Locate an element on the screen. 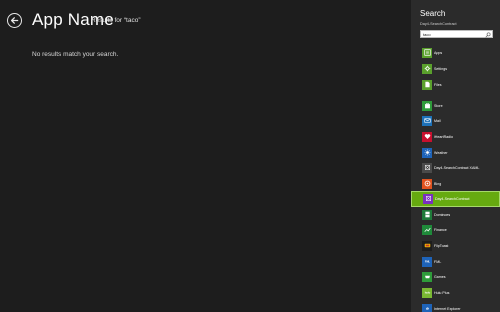 This screenshot has width=500, height=312. back-button is located at coordinates (14, 20).